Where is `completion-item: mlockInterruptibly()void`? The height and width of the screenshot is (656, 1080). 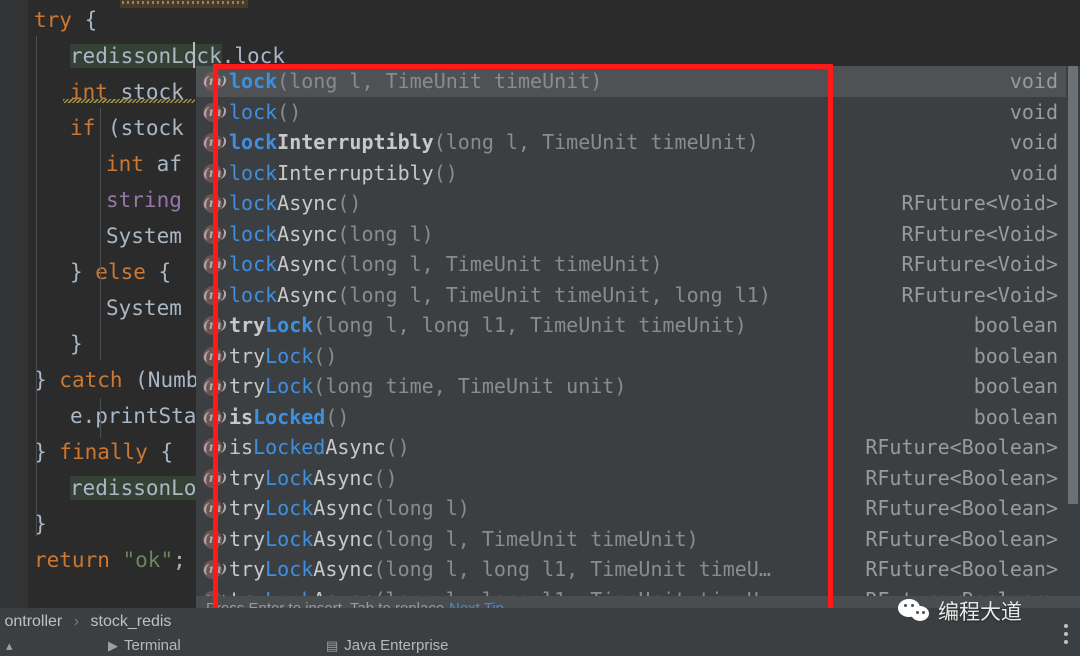 completion-item: mlockInterruptibly()void is located at coordinates (638, 173).